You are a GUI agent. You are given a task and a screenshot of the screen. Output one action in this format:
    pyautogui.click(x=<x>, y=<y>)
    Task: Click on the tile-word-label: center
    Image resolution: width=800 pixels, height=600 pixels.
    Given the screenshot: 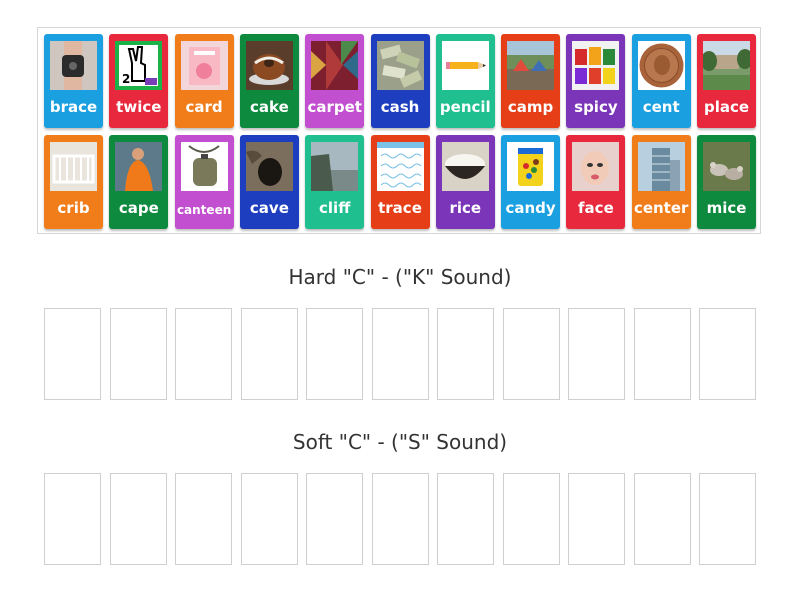 What is the action you would take?
    pyautogui.click(x=661, y=208)
    